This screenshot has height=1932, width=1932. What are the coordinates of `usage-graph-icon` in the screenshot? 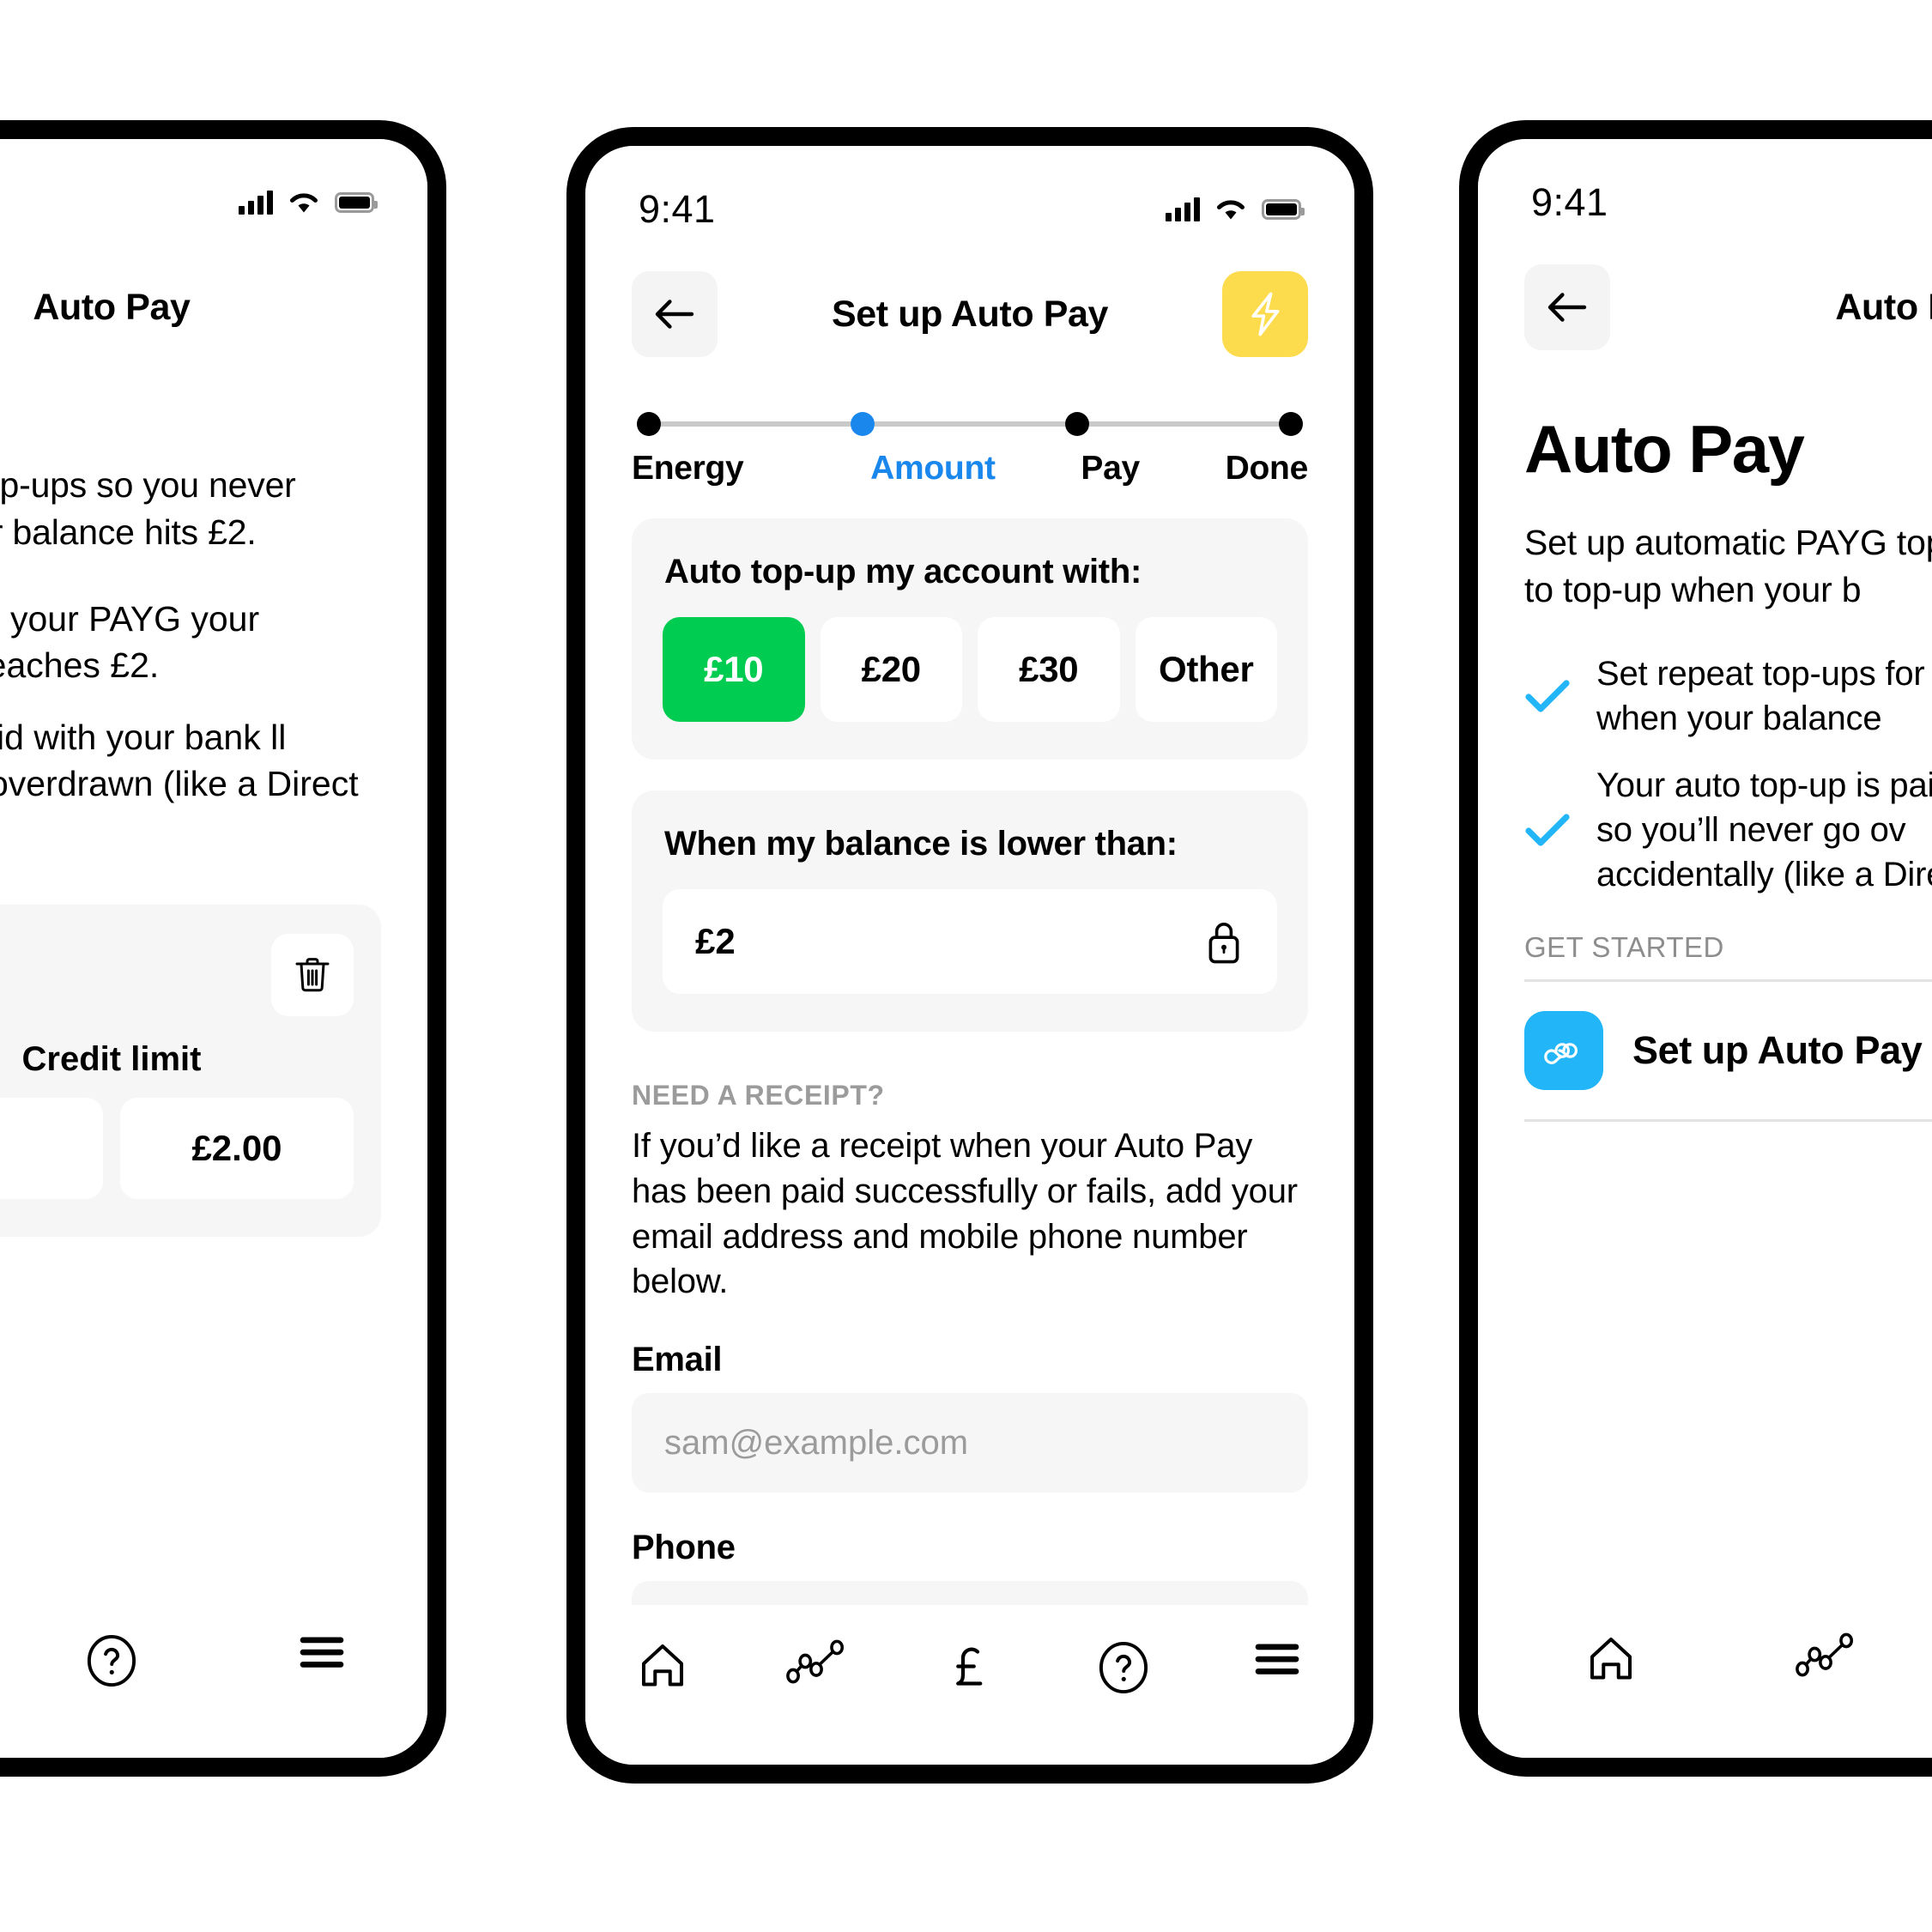 It's located at (1825, 1654).